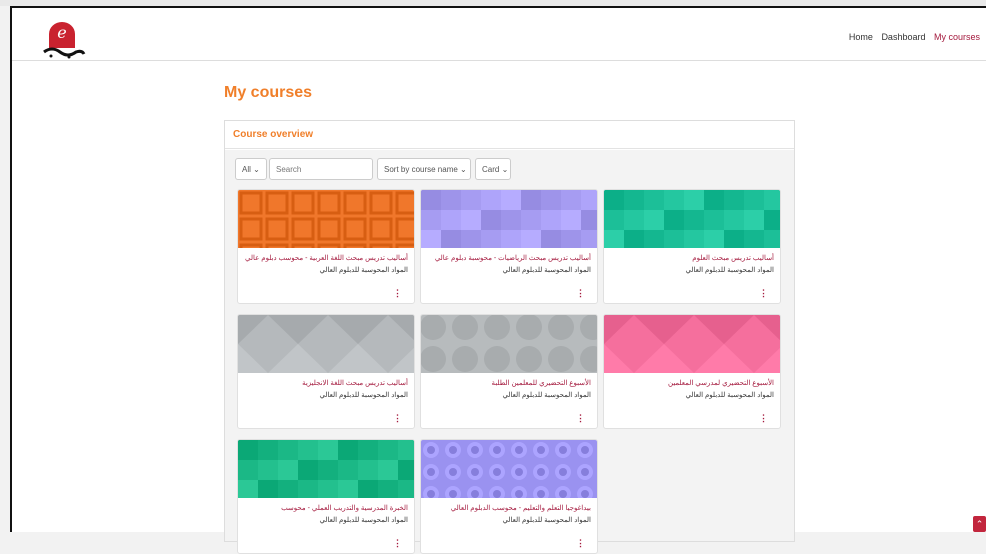 The width and height of the screenshot is (986, 554). What do you see at coordinates (61, 32) in the screenshot?
I see `svg-text: e` at bounding box center [61, 32].